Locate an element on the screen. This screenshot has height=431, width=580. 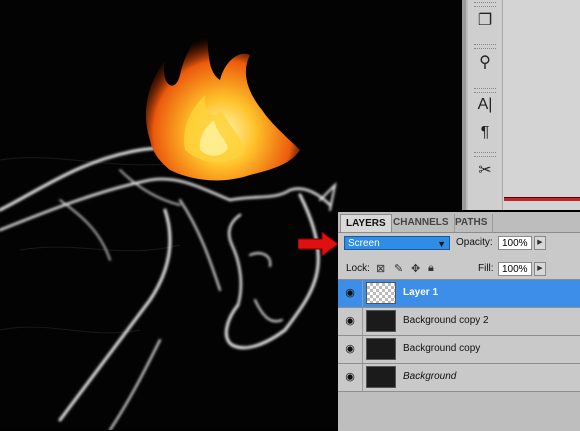
history-brush-icon: ❐ is located at coordinates (485, 20).